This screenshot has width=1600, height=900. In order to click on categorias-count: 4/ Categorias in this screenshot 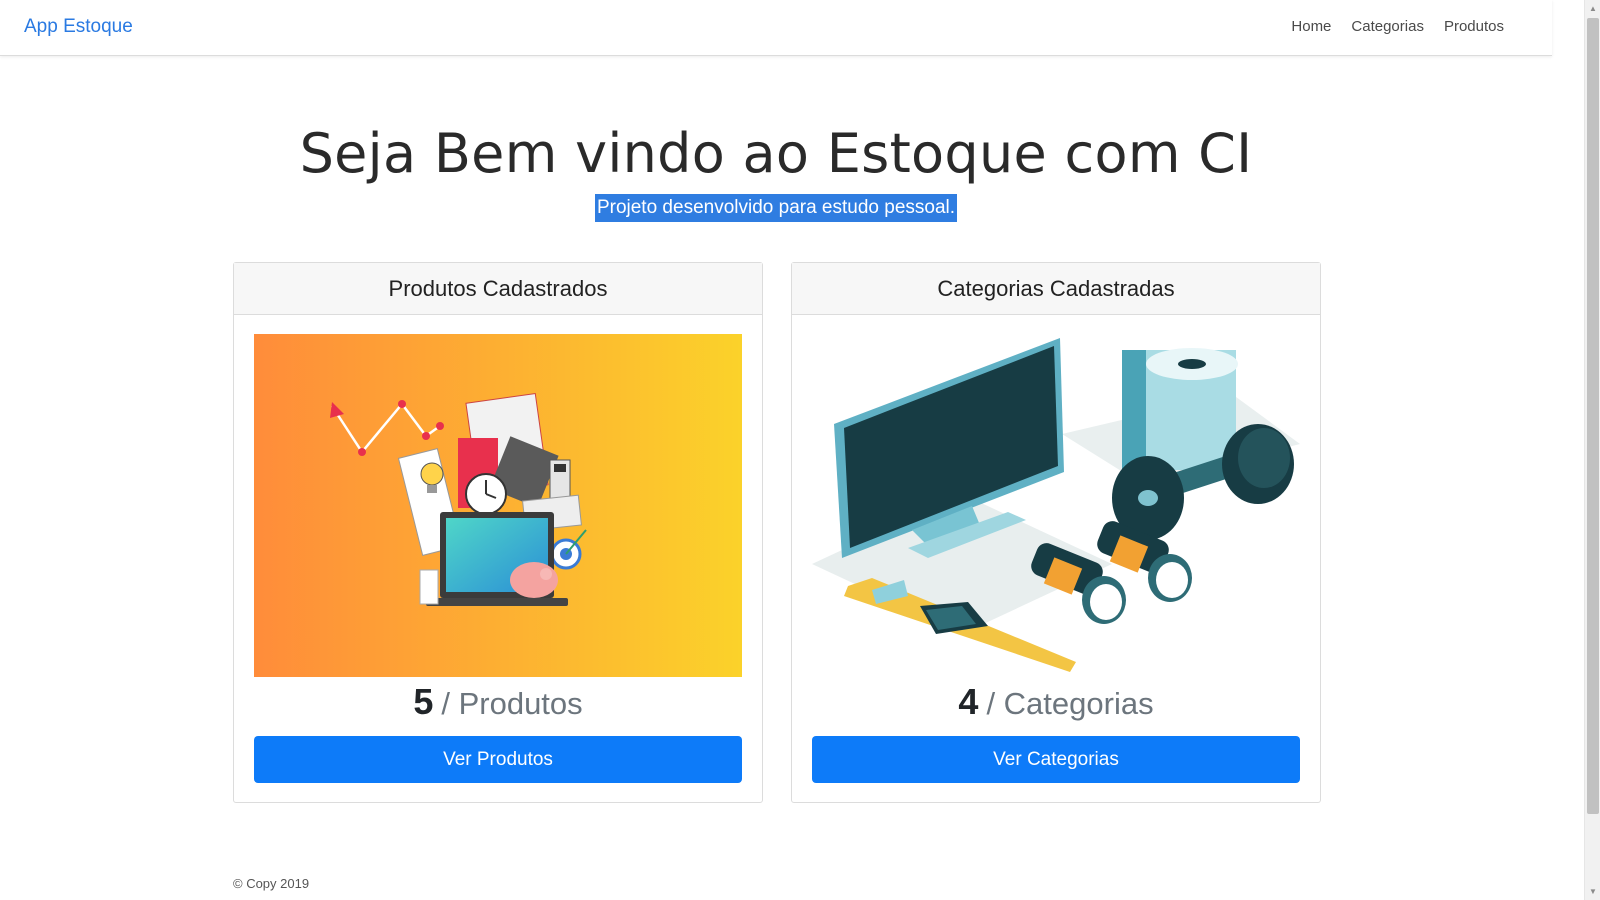, I will do `click(1056, 702)`.